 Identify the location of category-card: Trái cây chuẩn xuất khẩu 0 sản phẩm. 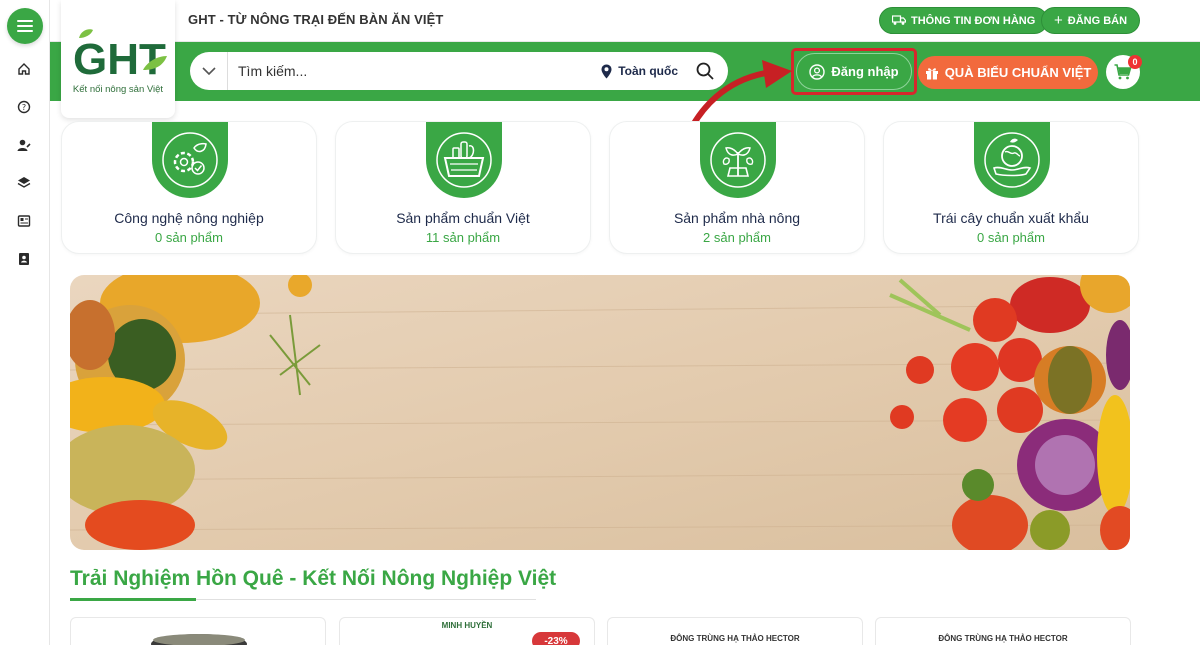
(1011, 187).